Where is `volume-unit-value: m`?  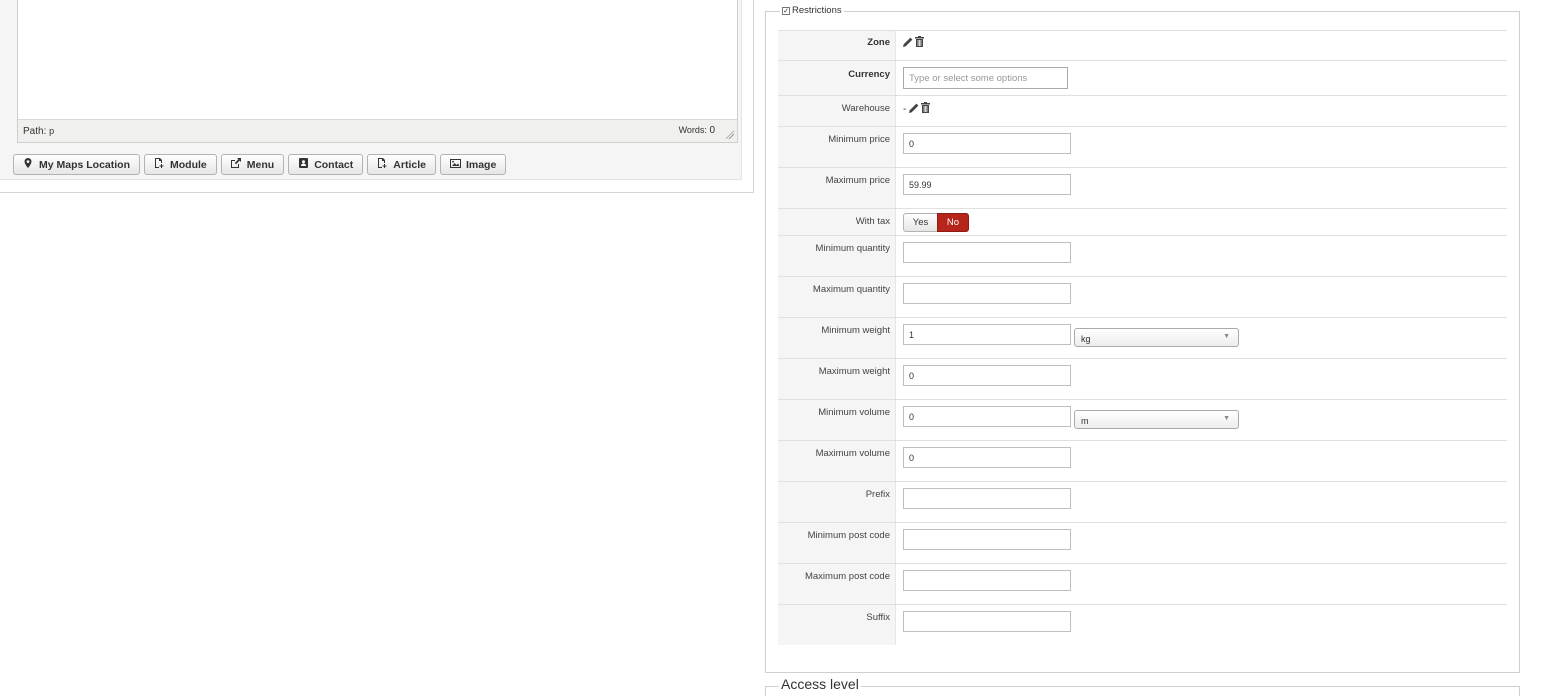
volume-unit-value: m is located at coordinates (1085, 421).